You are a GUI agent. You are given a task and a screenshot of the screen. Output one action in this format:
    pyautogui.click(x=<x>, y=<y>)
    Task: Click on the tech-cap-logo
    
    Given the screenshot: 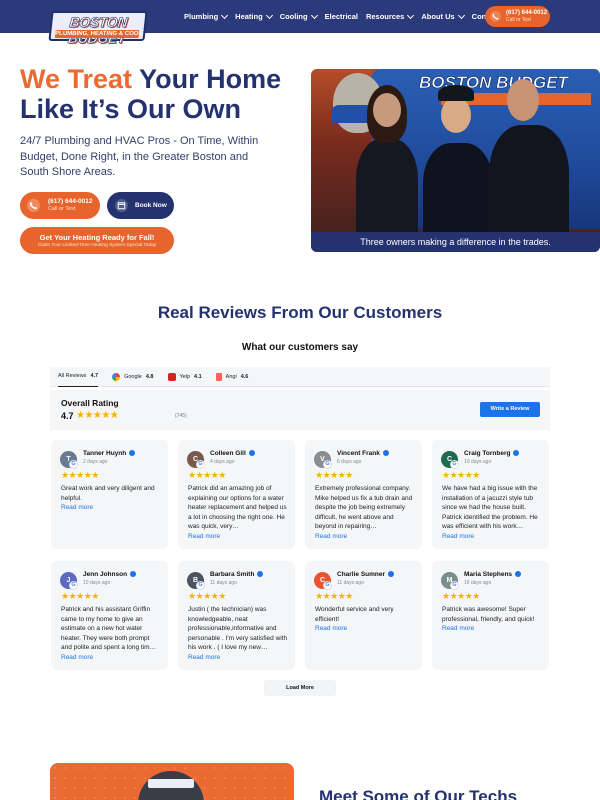 What is the action you would take?
    pyautogui.click(x=171, y=783)
    